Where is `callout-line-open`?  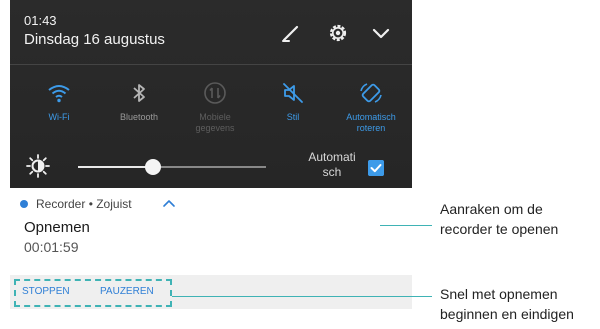 callout-line-open is located at coordinates (406, 225).